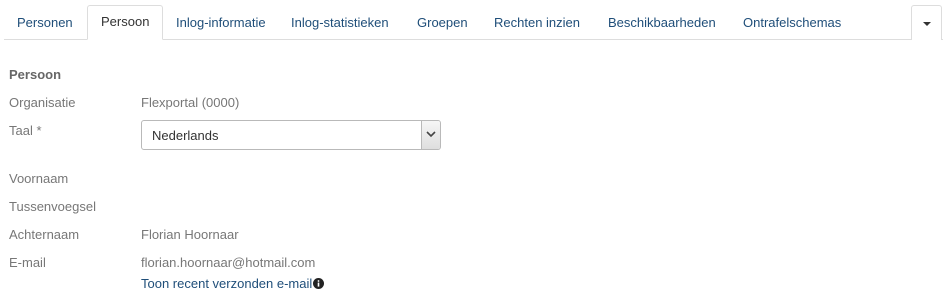 This screenshot has height=293, width=951. What do you see at coordinates (185, 135) in the screenshot?
I see `taal-select-value: Nederlands` at bounding box center [185, 135].